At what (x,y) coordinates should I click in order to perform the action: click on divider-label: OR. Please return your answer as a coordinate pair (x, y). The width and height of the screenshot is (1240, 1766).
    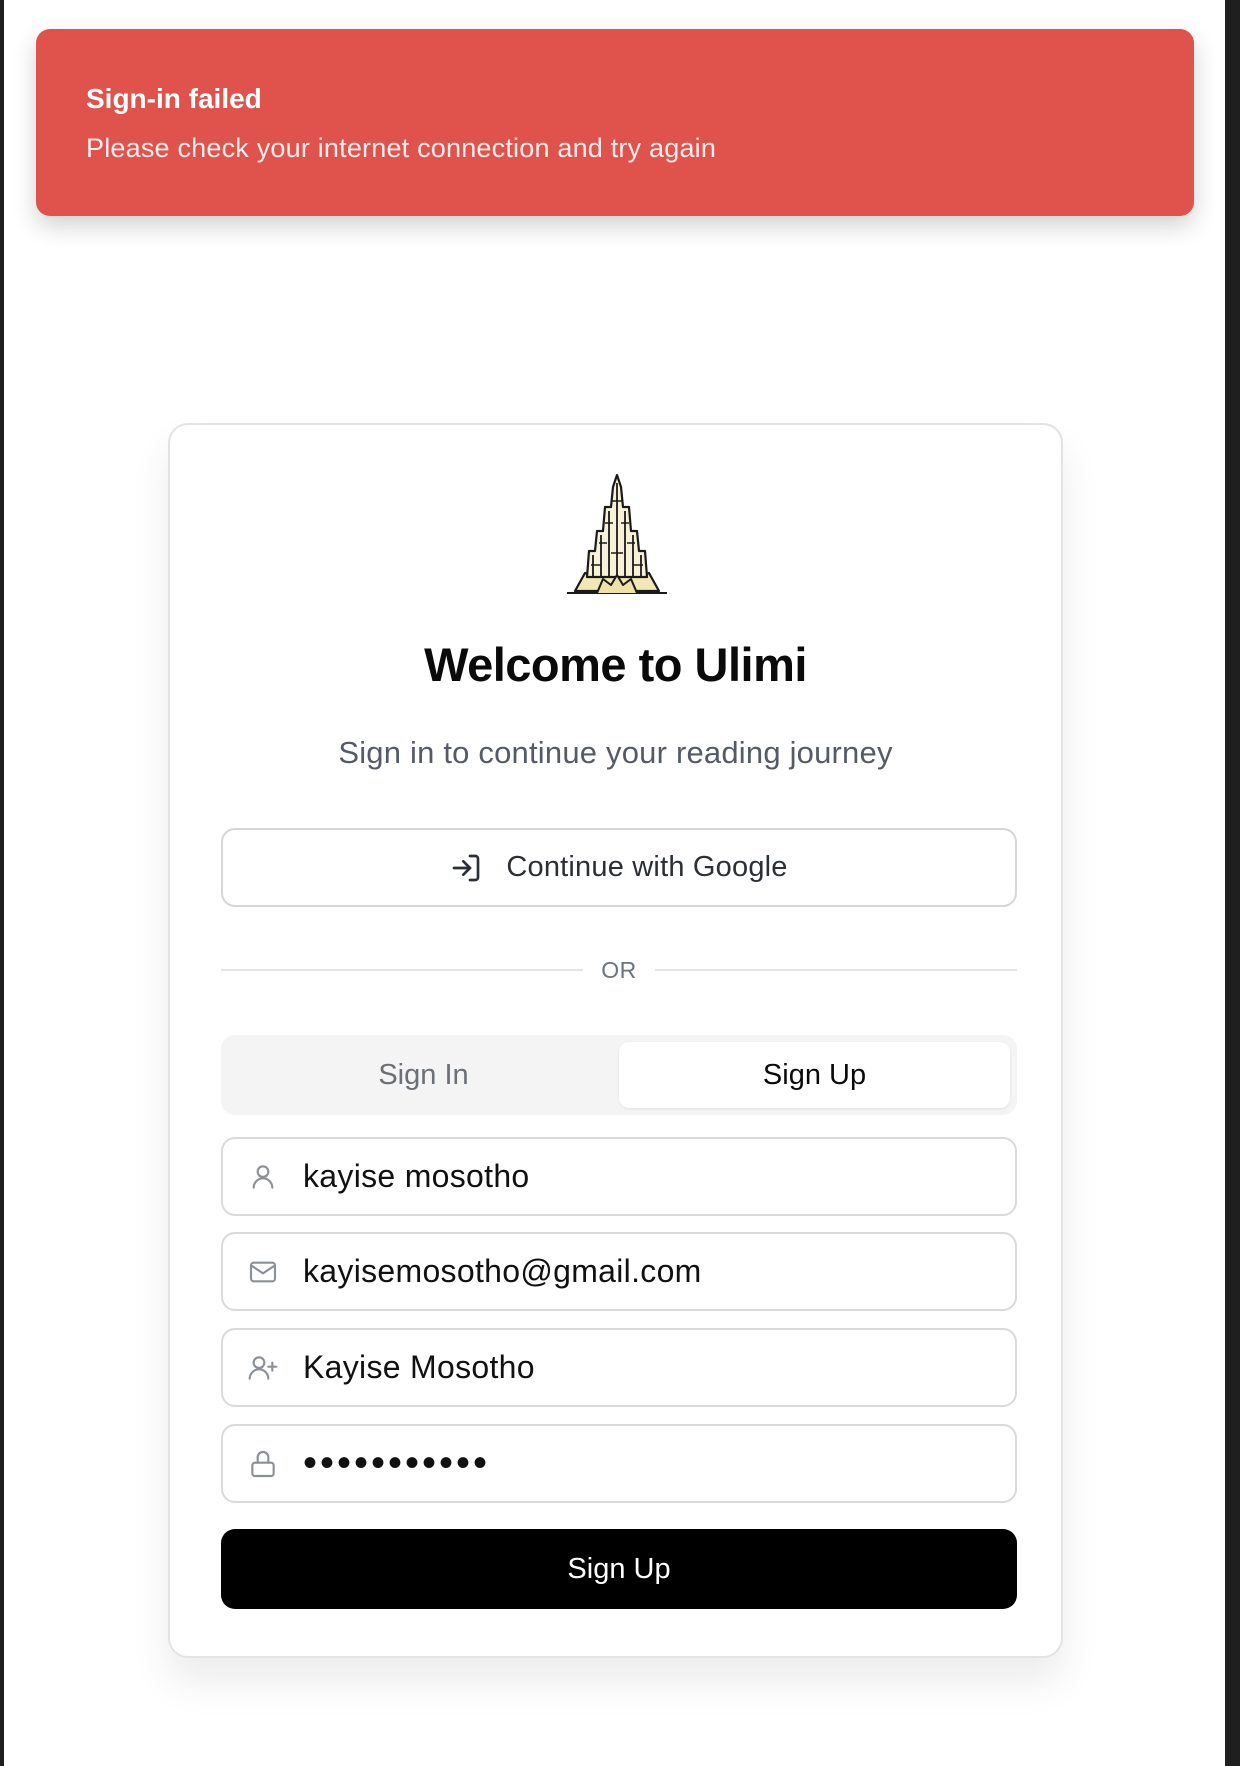
    Looking at the image, I should click on (619, 969).